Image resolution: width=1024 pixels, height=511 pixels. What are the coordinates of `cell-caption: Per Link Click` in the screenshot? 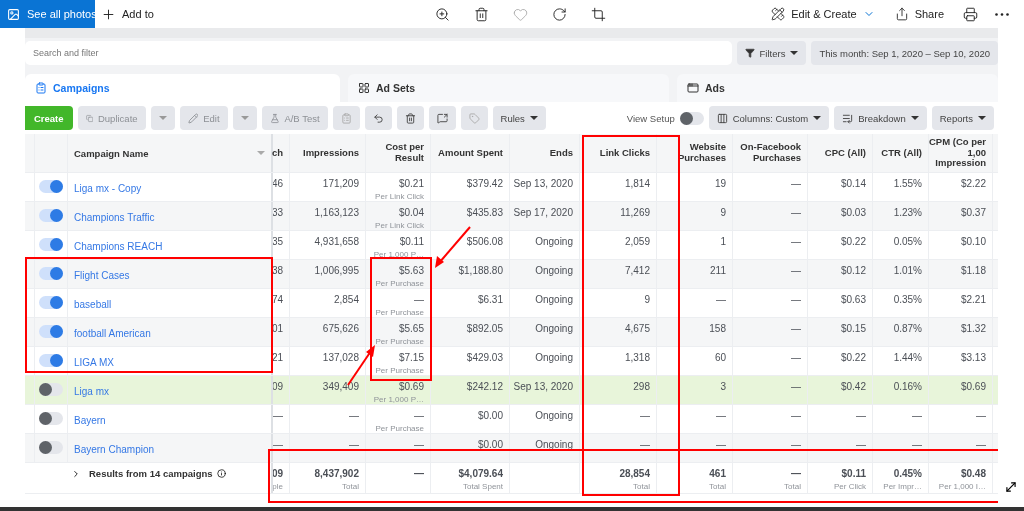 It's located at (399, 225).